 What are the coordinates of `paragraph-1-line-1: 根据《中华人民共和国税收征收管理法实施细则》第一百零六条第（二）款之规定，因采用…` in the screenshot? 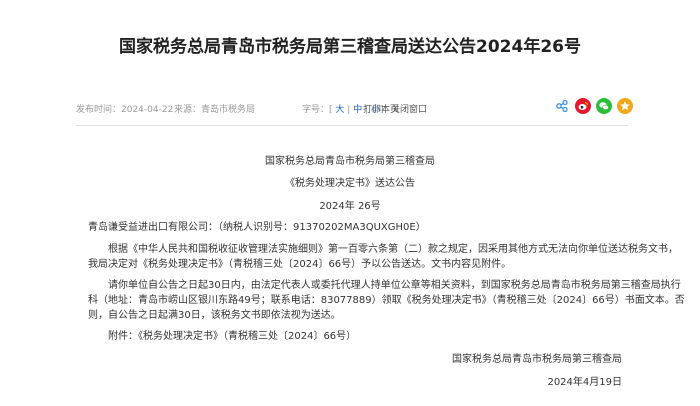 It's located at (393, 249).